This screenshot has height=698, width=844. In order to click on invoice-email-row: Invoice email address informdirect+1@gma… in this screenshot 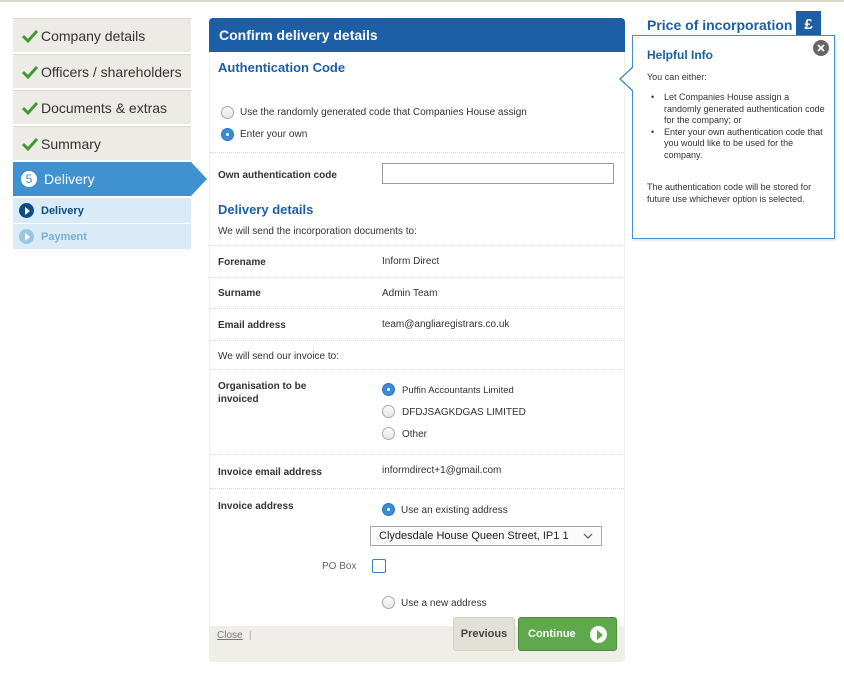, I will do `click(417, 471)`.